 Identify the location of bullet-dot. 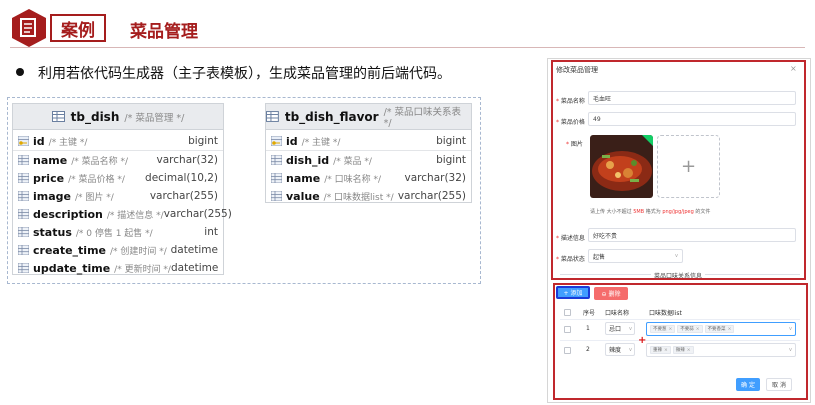
(20, 72).